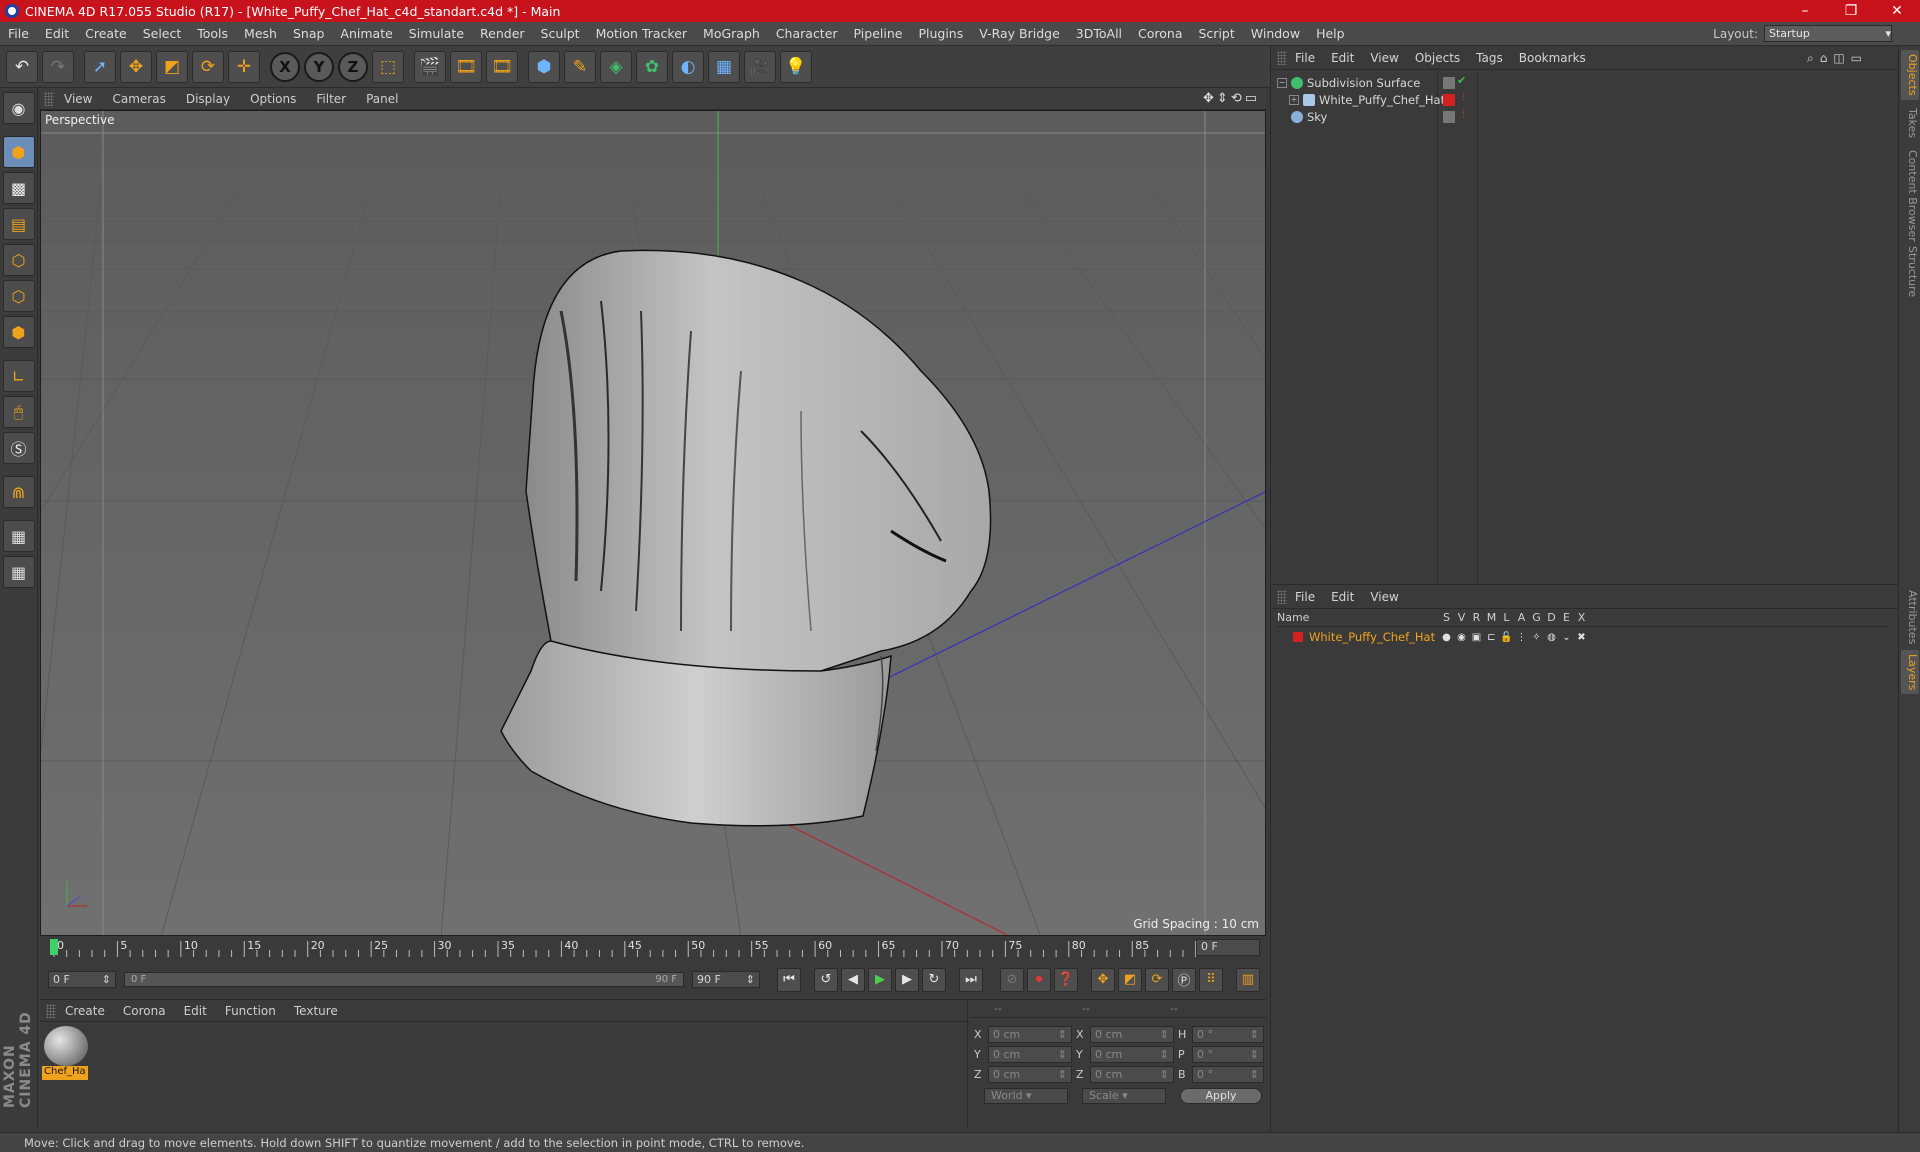  Describe the element at coordinates (22, 66) in the screenshot. I see `undo-button: ↶` at that location.